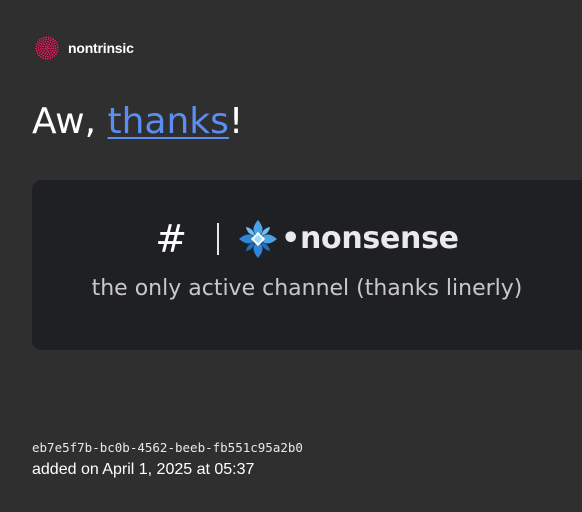  I want to click on added-timestamp: added on April 1, 2025 at 05:37, so click(143, 469).